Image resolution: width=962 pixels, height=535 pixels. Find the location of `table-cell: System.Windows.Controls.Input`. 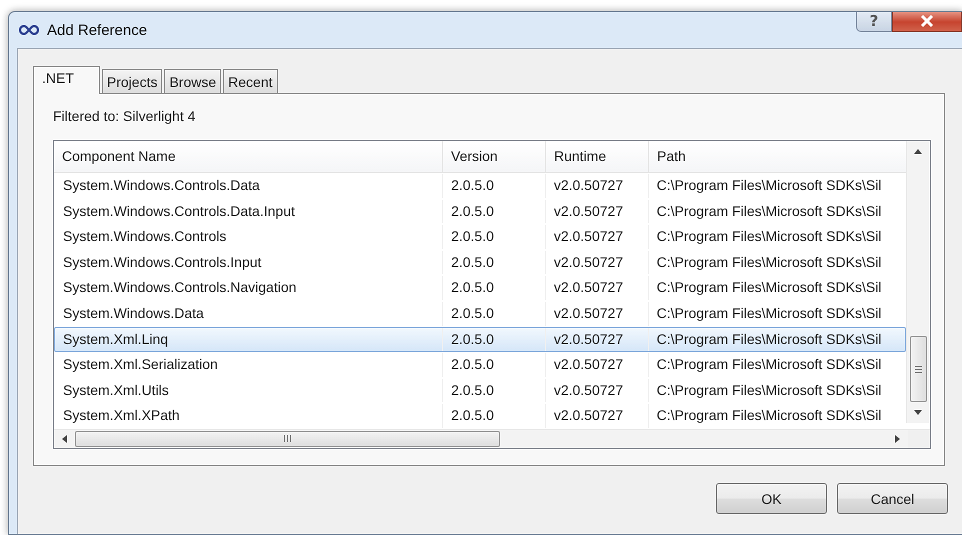

table-cell: System.Windows.Controls.Input is located at coordinates (249, 262).